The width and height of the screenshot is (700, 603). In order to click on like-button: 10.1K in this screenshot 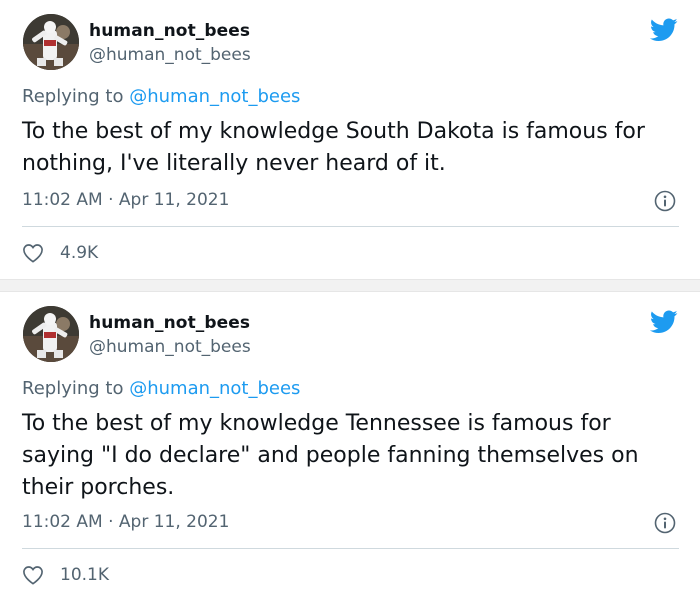, I will do `click(65, 575)`.